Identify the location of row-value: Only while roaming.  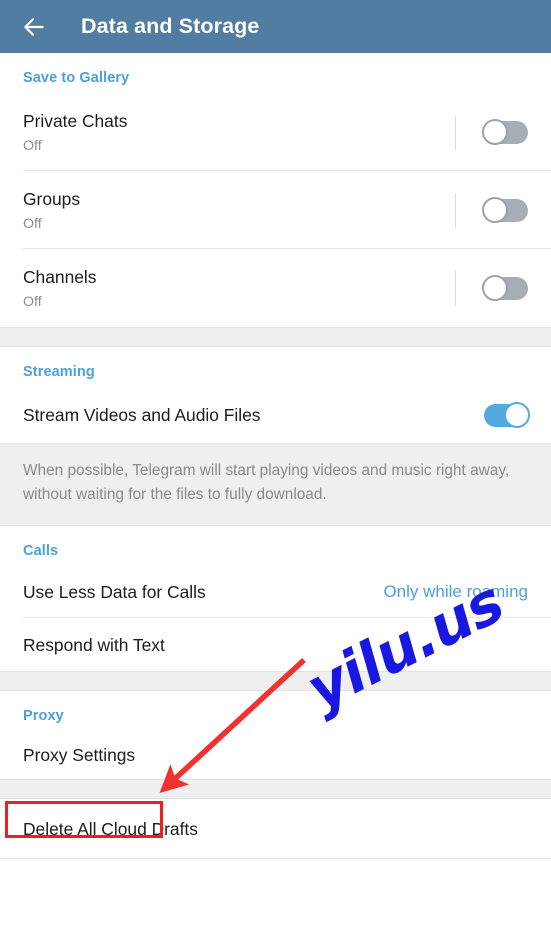
(455, 591).